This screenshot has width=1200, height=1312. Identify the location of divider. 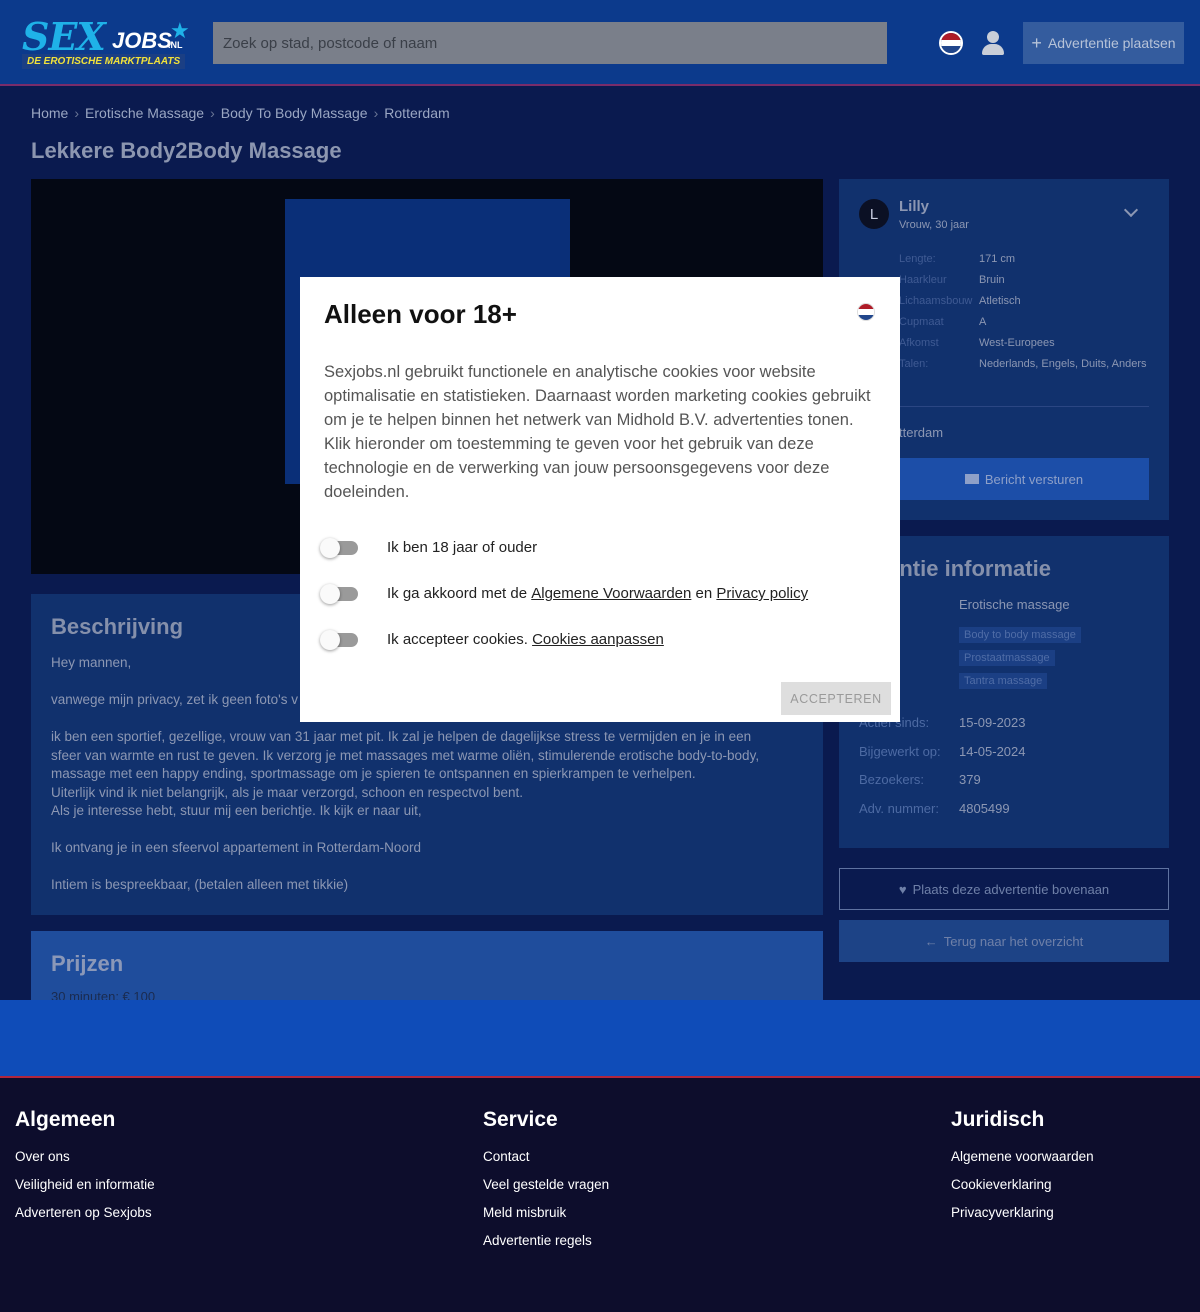
(1024, 406).